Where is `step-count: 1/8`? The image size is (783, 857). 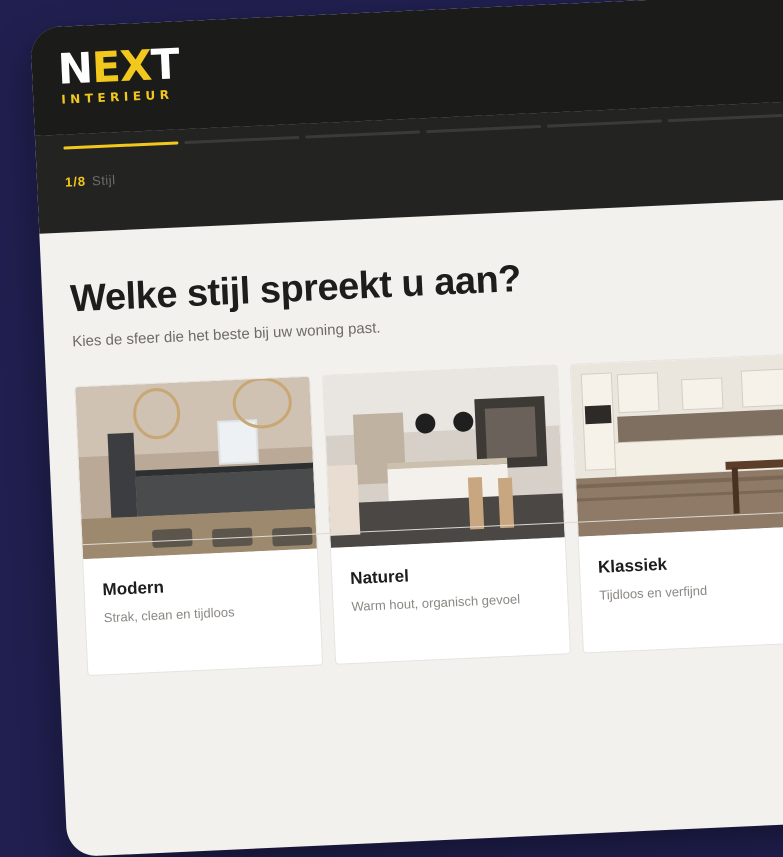
step-count: 1/8 is located at coordinates (75, 181).